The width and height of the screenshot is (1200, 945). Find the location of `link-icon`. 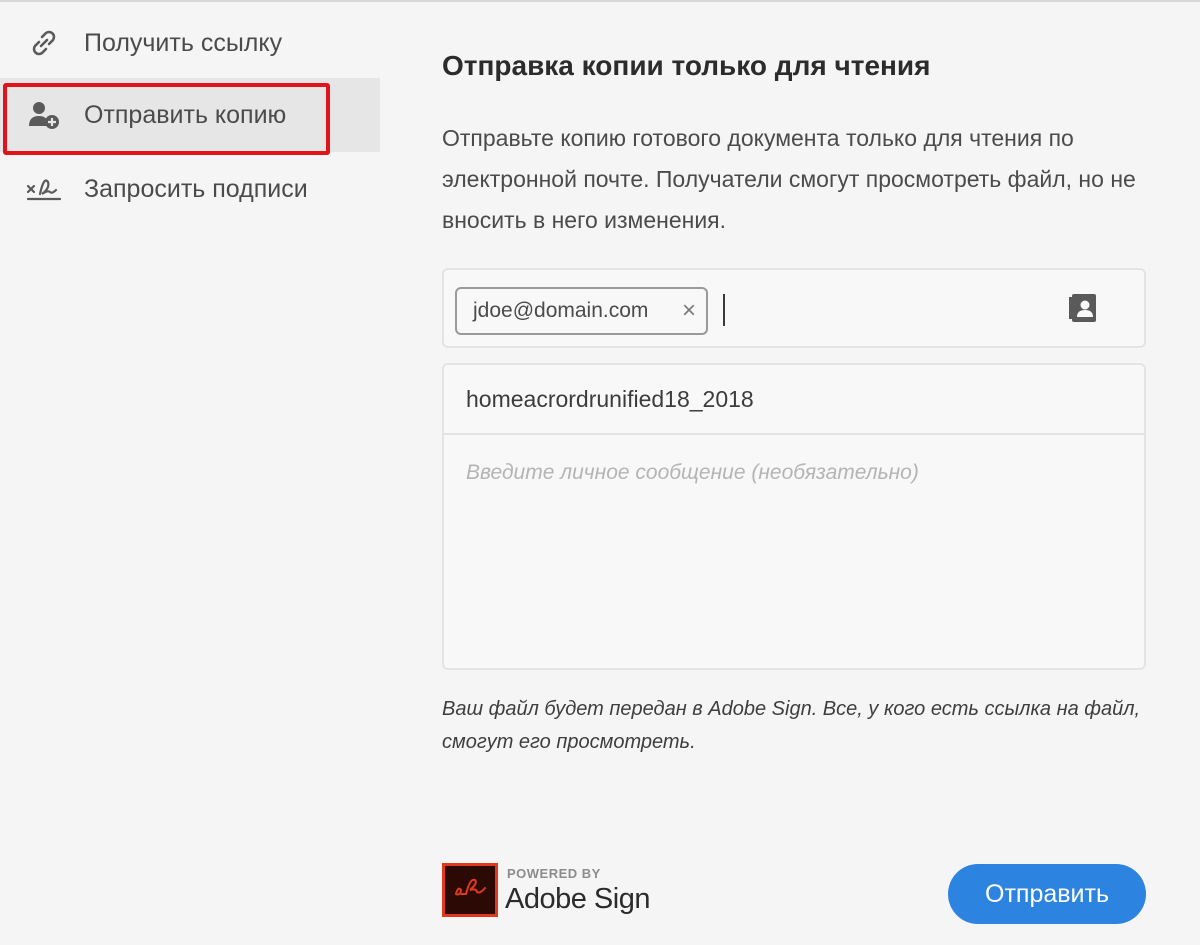

link-icon is located at coordinates (44, 43).